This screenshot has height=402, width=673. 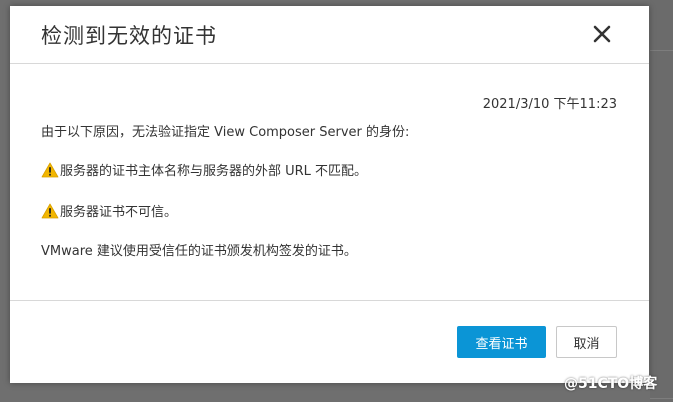 I want to click on background-app, so click(x=661, y=201).